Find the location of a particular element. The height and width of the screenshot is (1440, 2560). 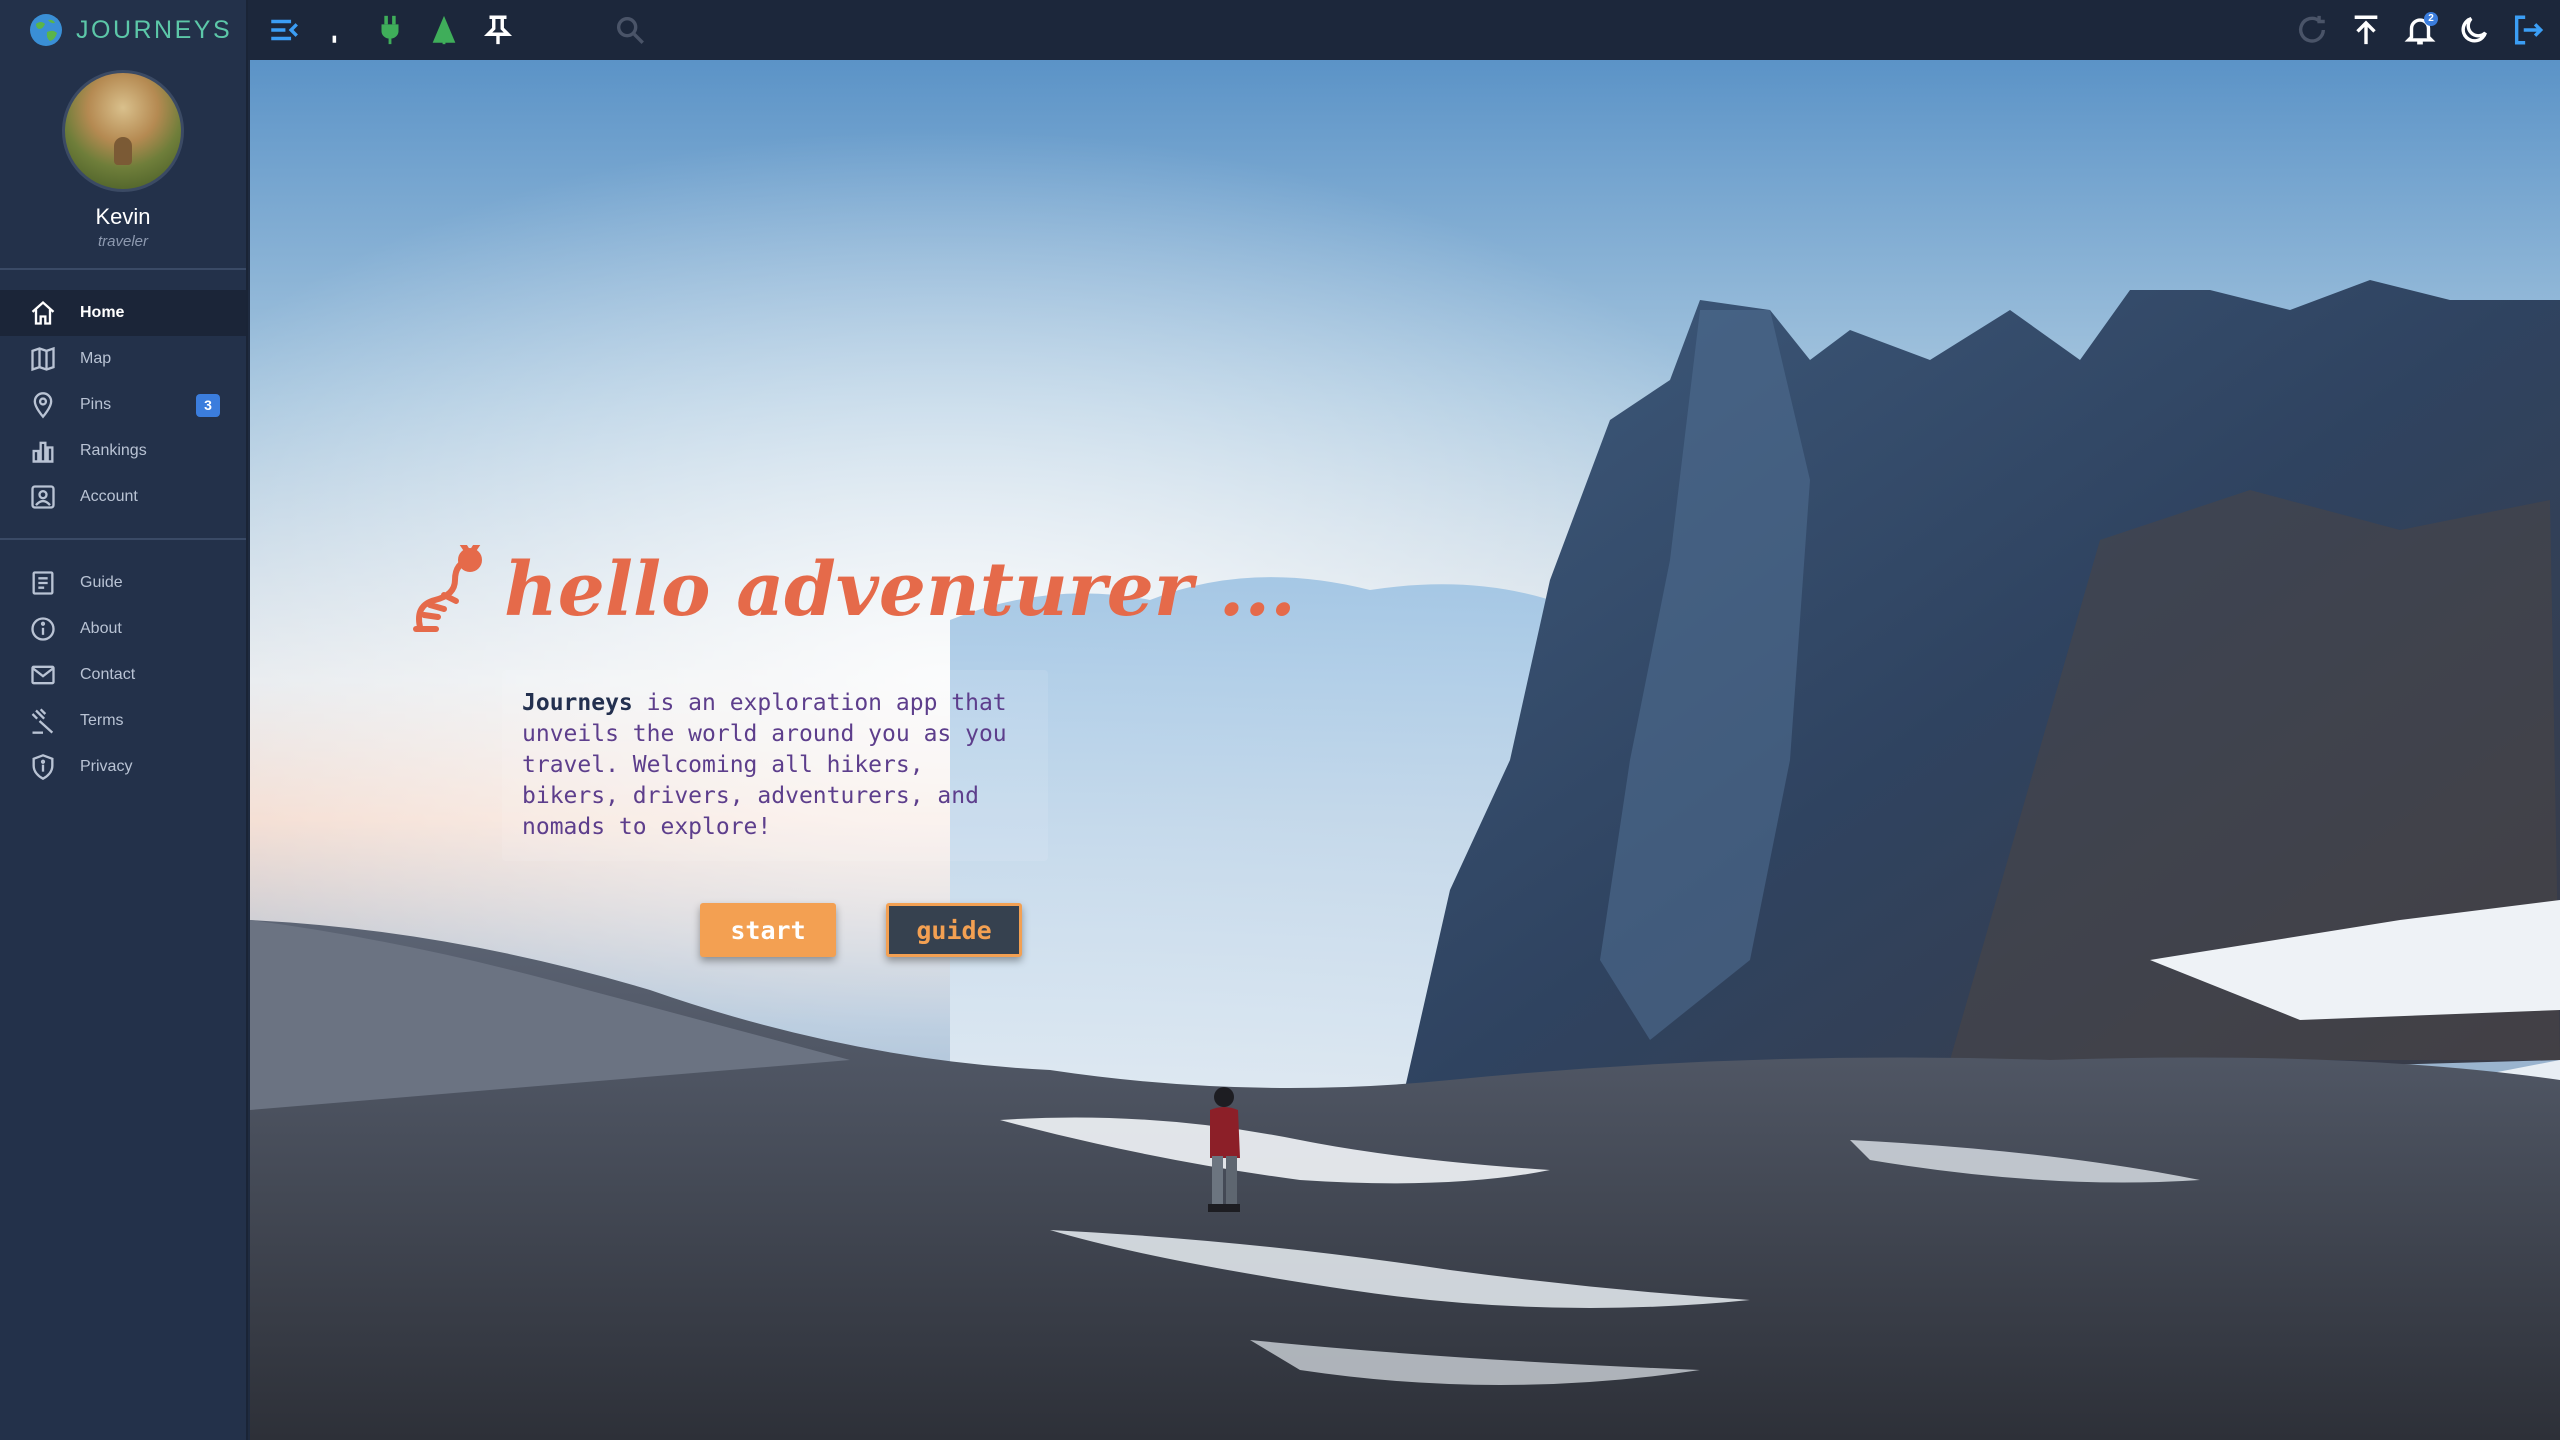

push-pin-icon is located at coordinates (498, 30).